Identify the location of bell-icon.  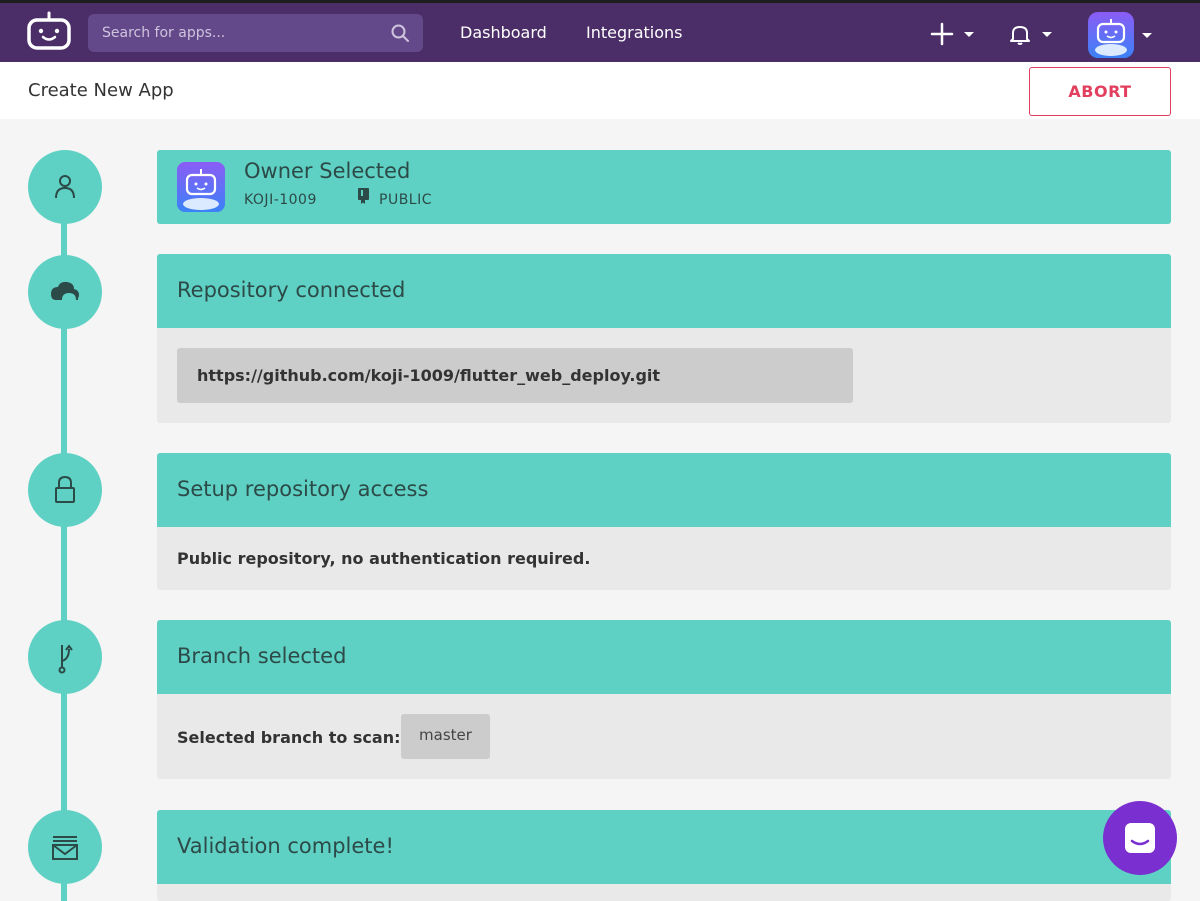
(1020, 35).